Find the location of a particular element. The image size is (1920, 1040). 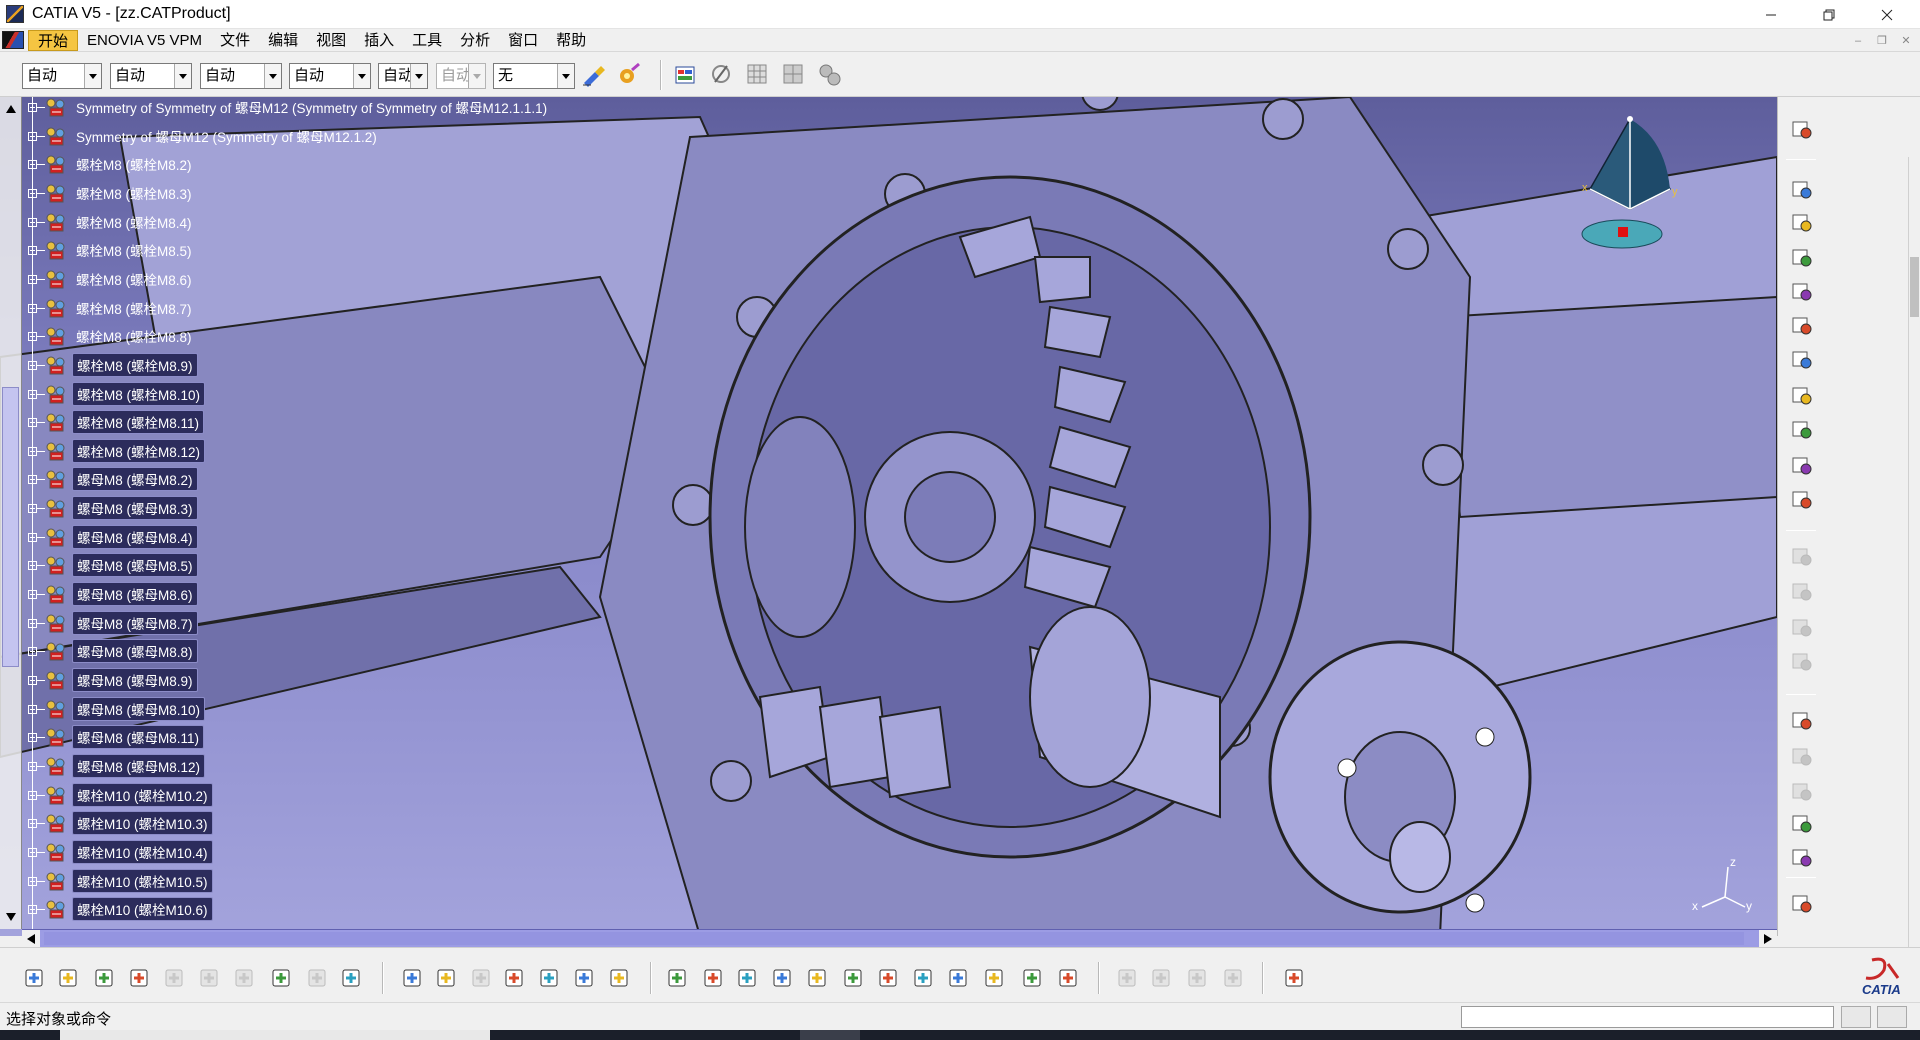

doc-restore-button: ❐ is located at coordinates (1882, 41).